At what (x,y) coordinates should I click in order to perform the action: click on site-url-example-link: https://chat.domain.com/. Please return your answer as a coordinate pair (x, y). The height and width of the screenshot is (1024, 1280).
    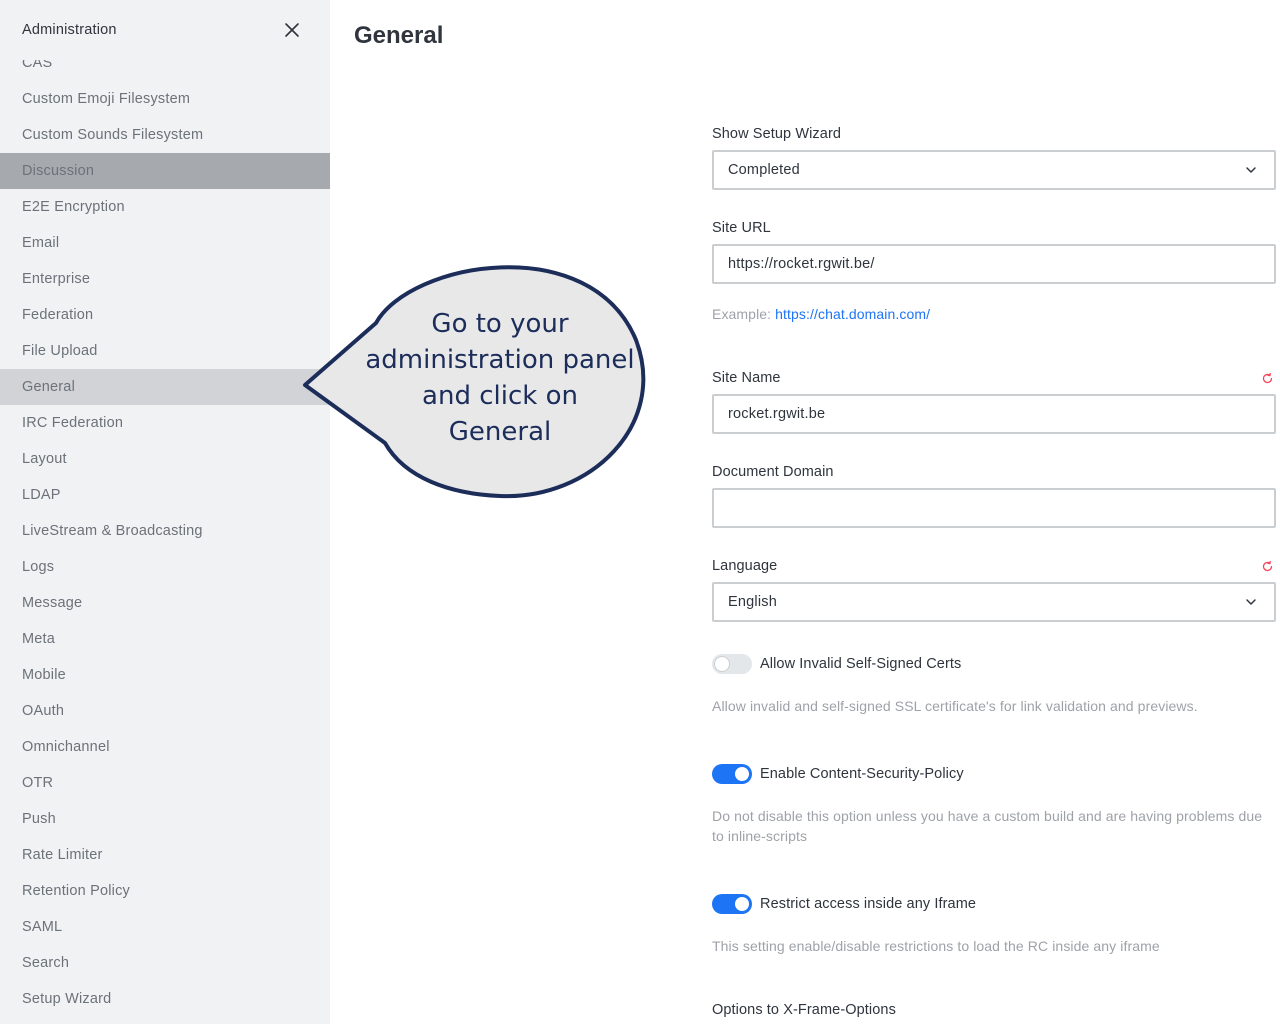
    Looking at the image, I should click on (852, 314).